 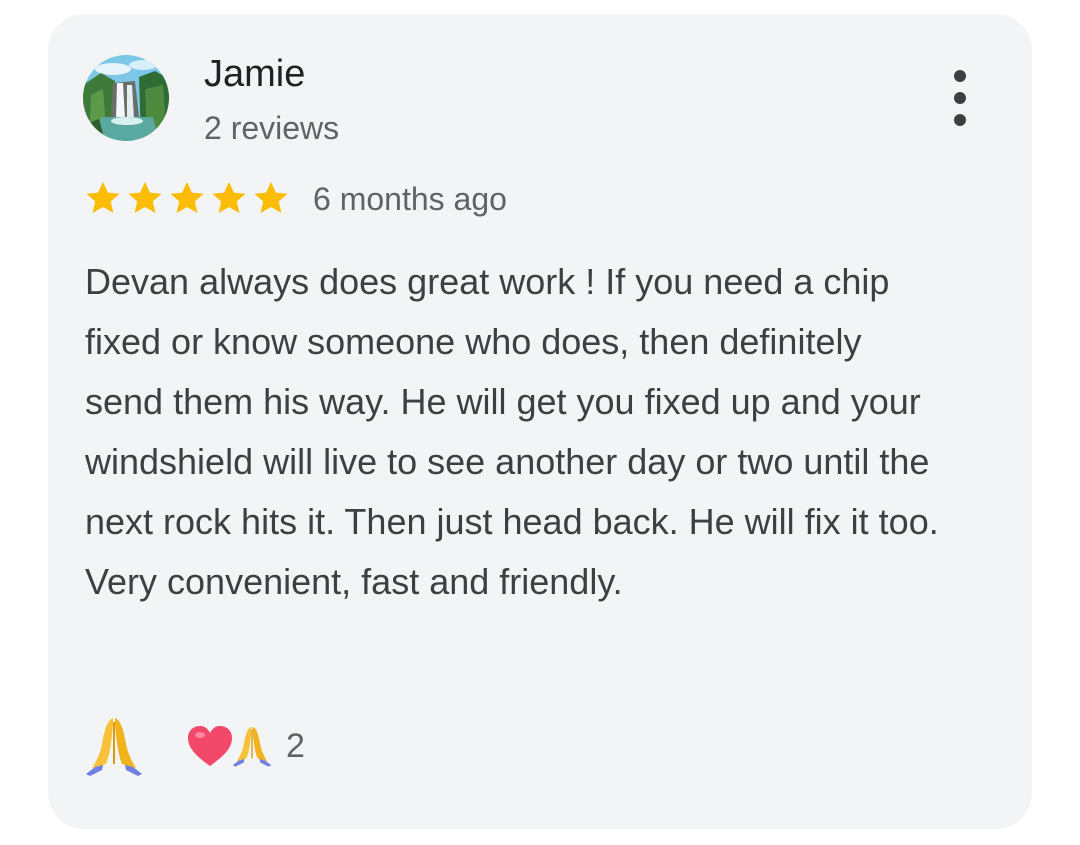 I want to click on waterfall-avatar-icon, so click(x=126, y=98).